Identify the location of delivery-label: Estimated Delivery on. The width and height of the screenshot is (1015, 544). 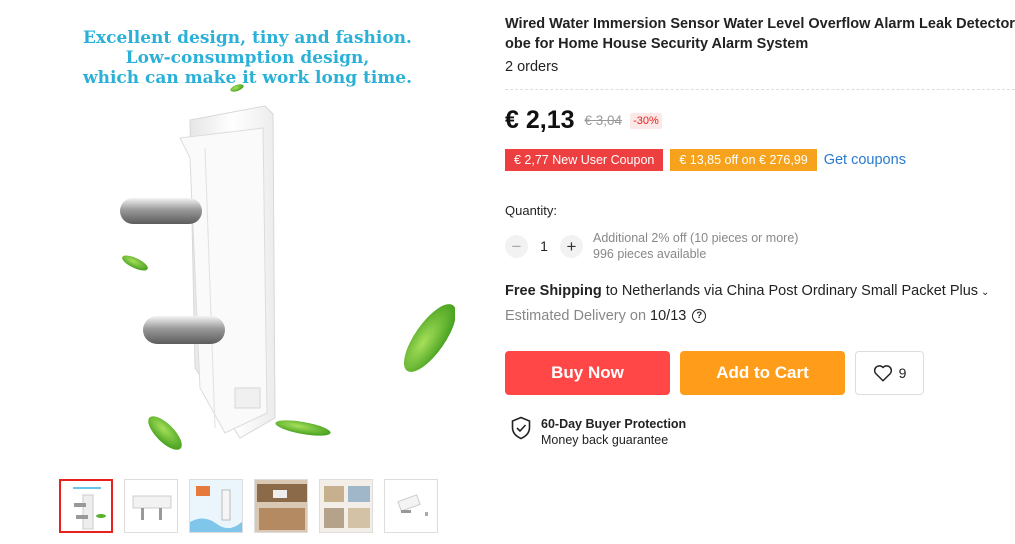
(576, 316).